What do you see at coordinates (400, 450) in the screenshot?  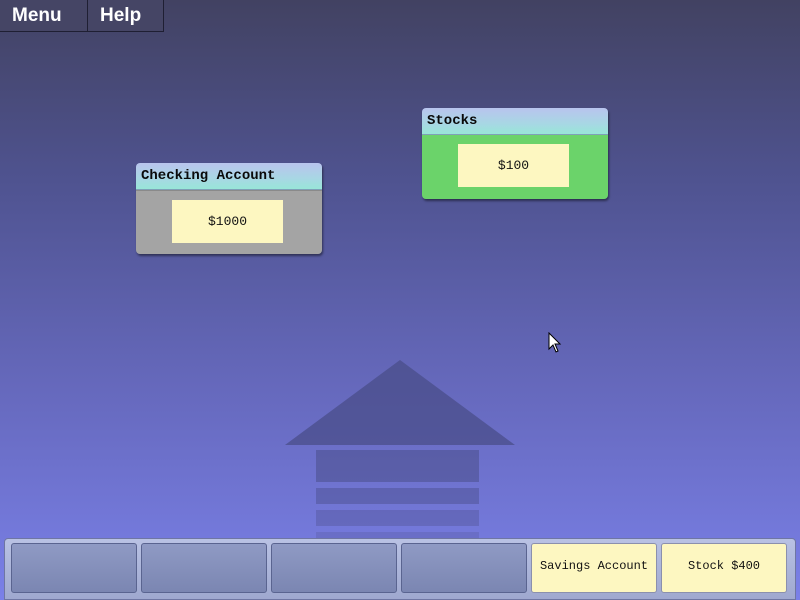 I see `bank-building-icon` at bounding box center [400, 450].